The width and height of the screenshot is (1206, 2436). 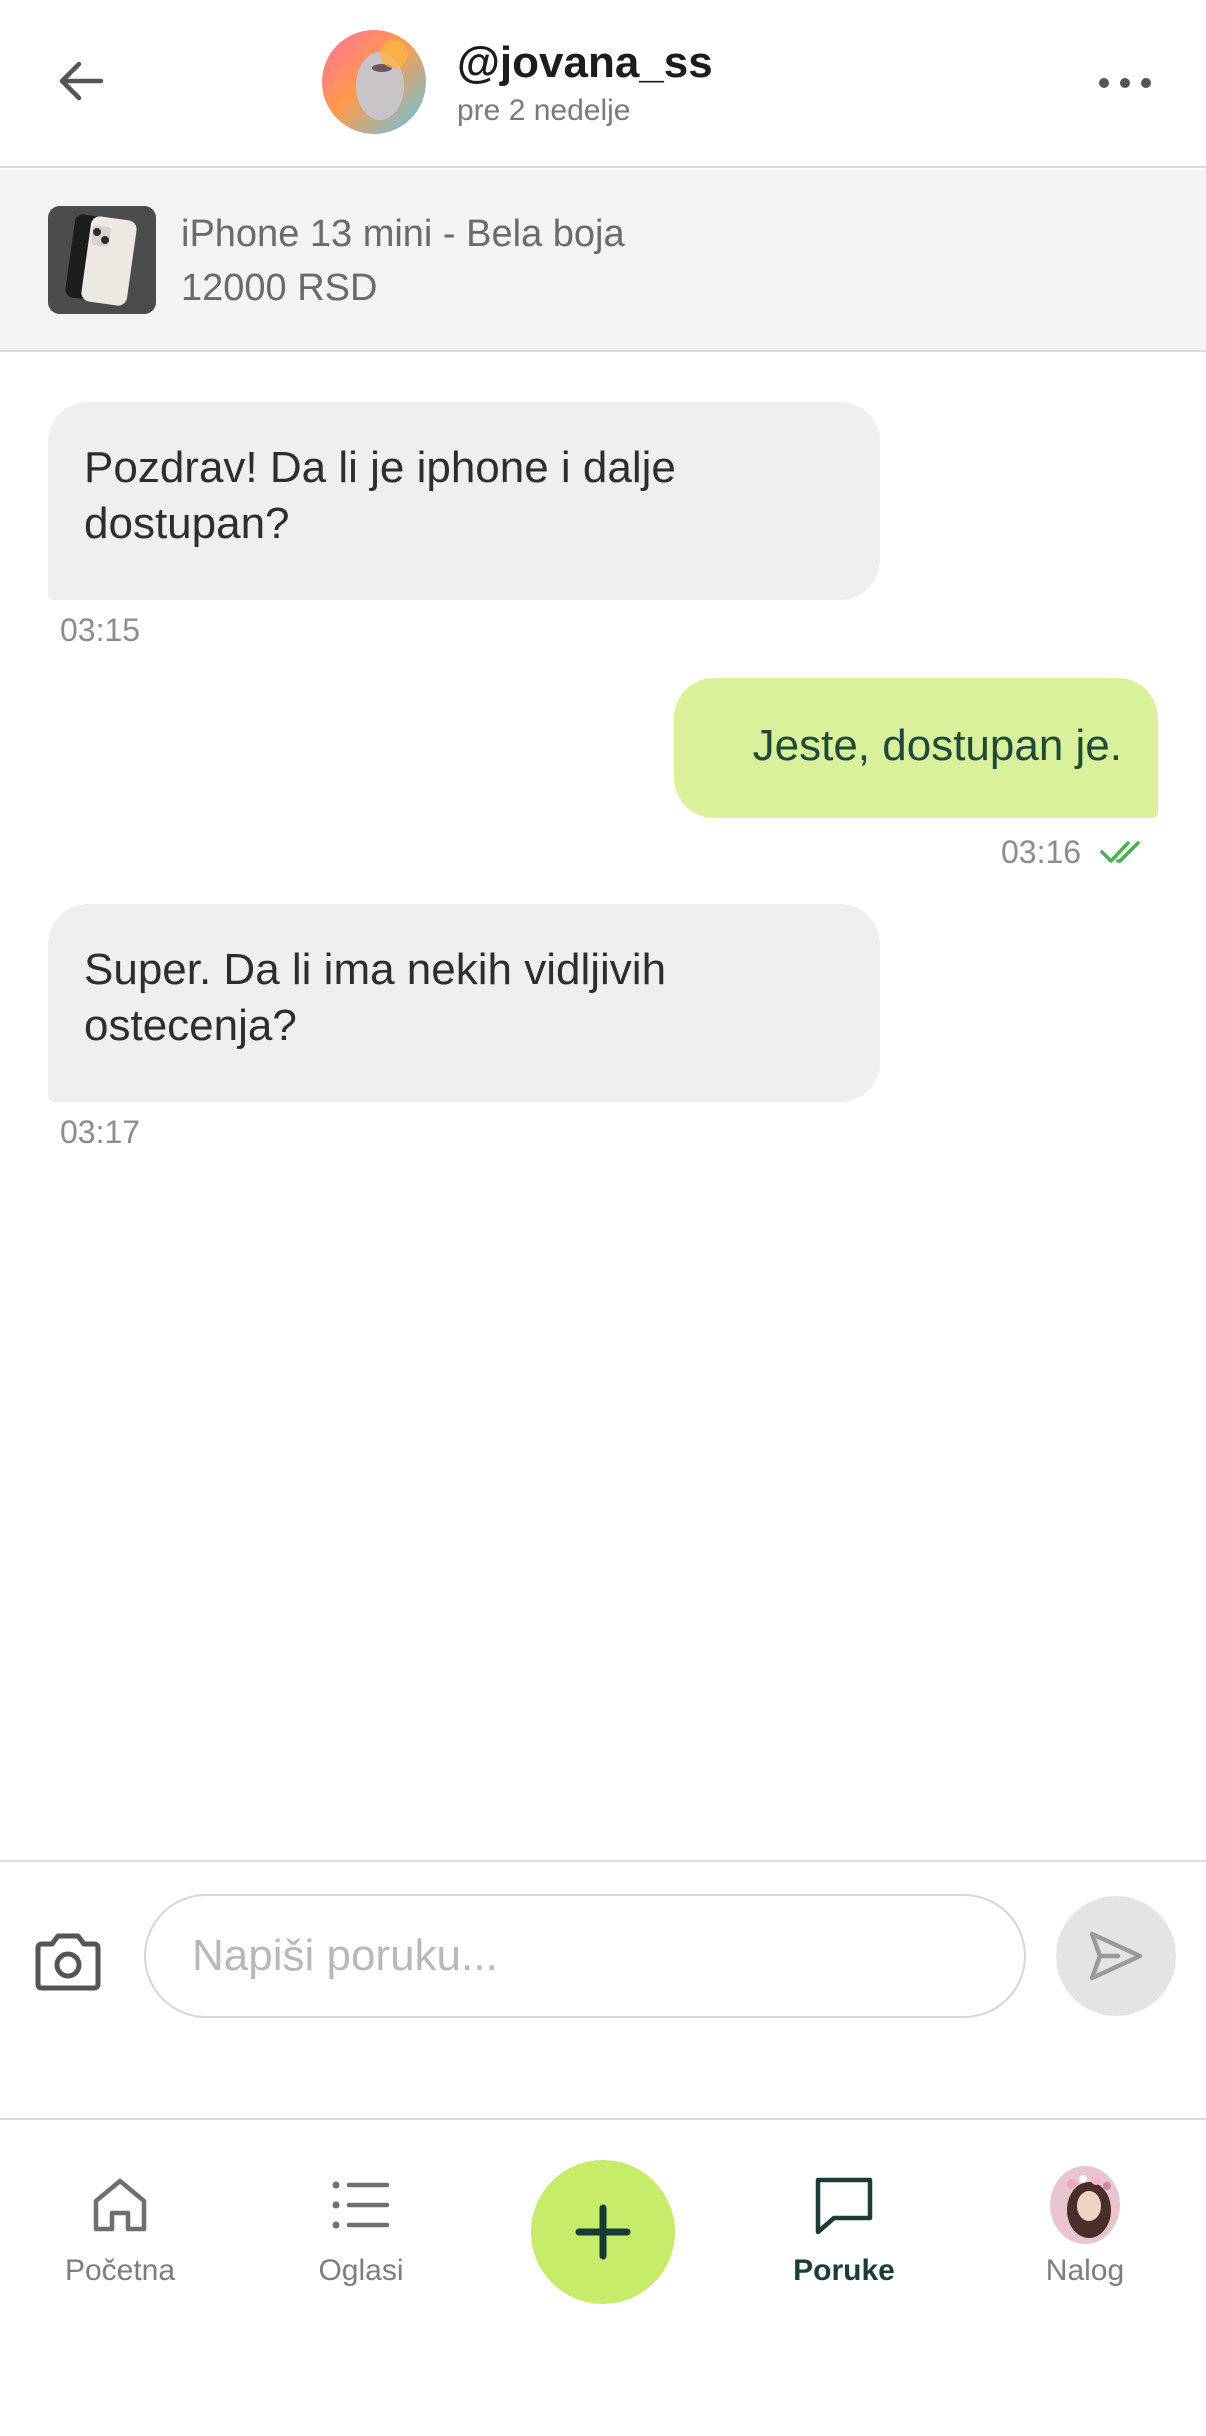 I want to click on nav-label: Početna, so click(x=120, y=2270).